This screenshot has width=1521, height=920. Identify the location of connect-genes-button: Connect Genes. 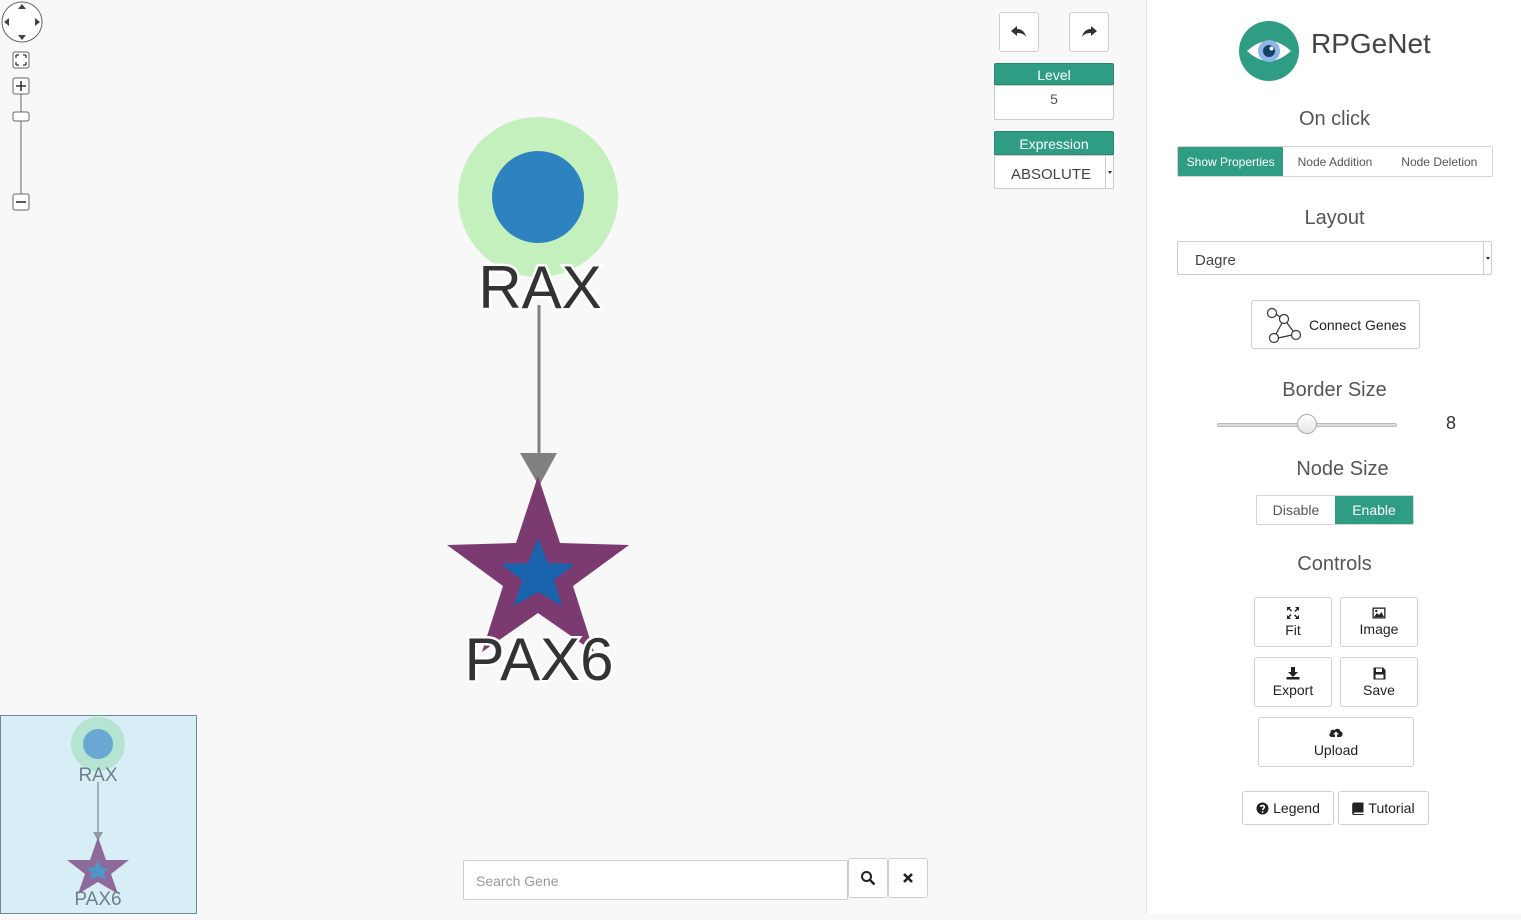
(1335, 324).